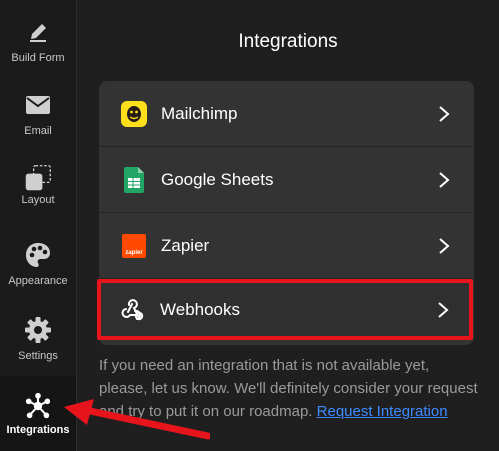  I want to click on webhooks-icon, so click(132, 310).